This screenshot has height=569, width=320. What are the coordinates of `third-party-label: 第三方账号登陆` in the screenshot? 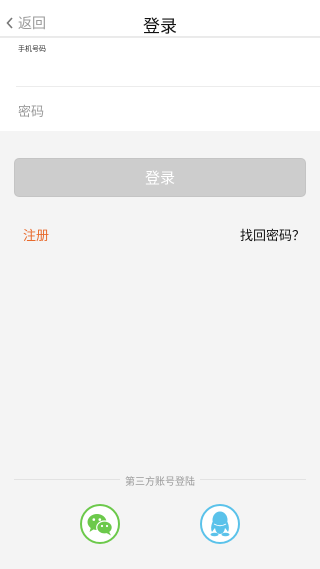 It's located at (160, 482).